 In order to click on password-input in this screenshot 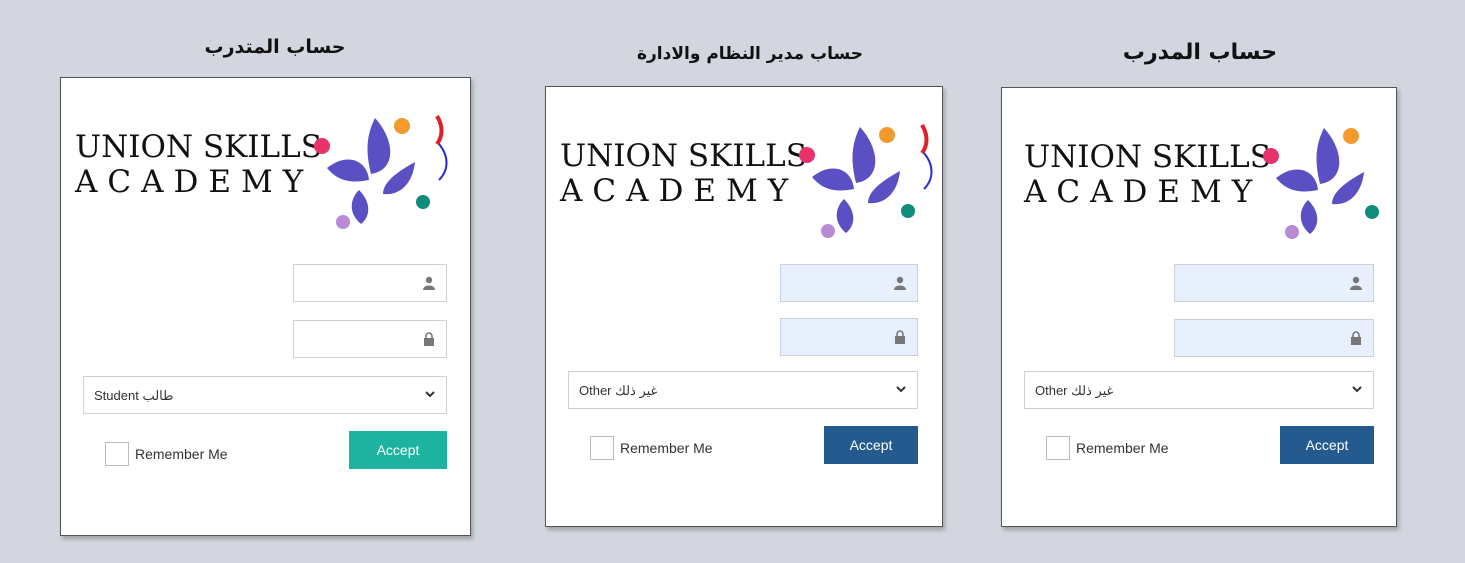, I will do `click(1274, 338)`.